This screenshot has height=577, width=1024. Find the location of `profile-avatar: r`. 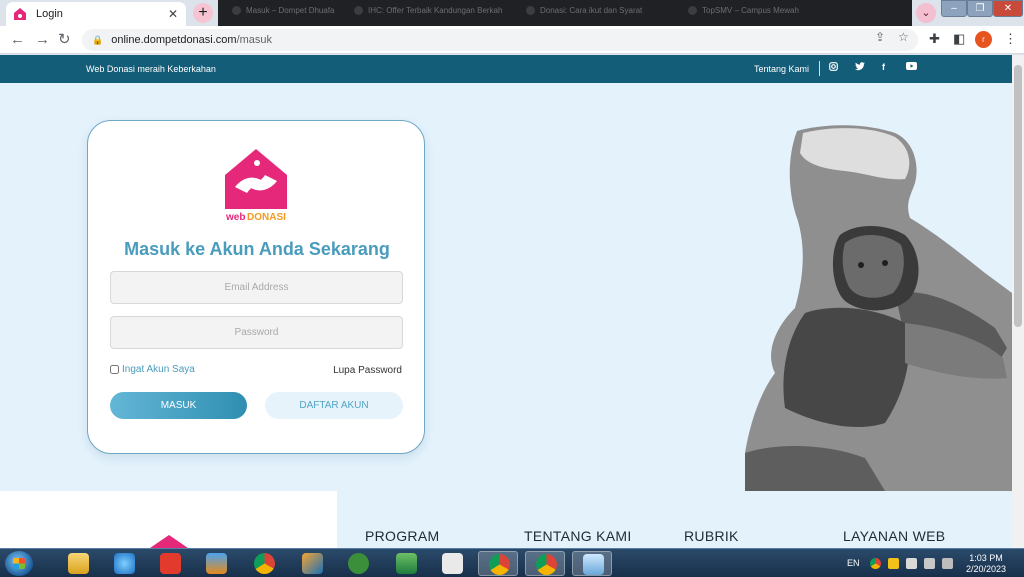

profile-avatar: r is located at coordinates (983, 39).